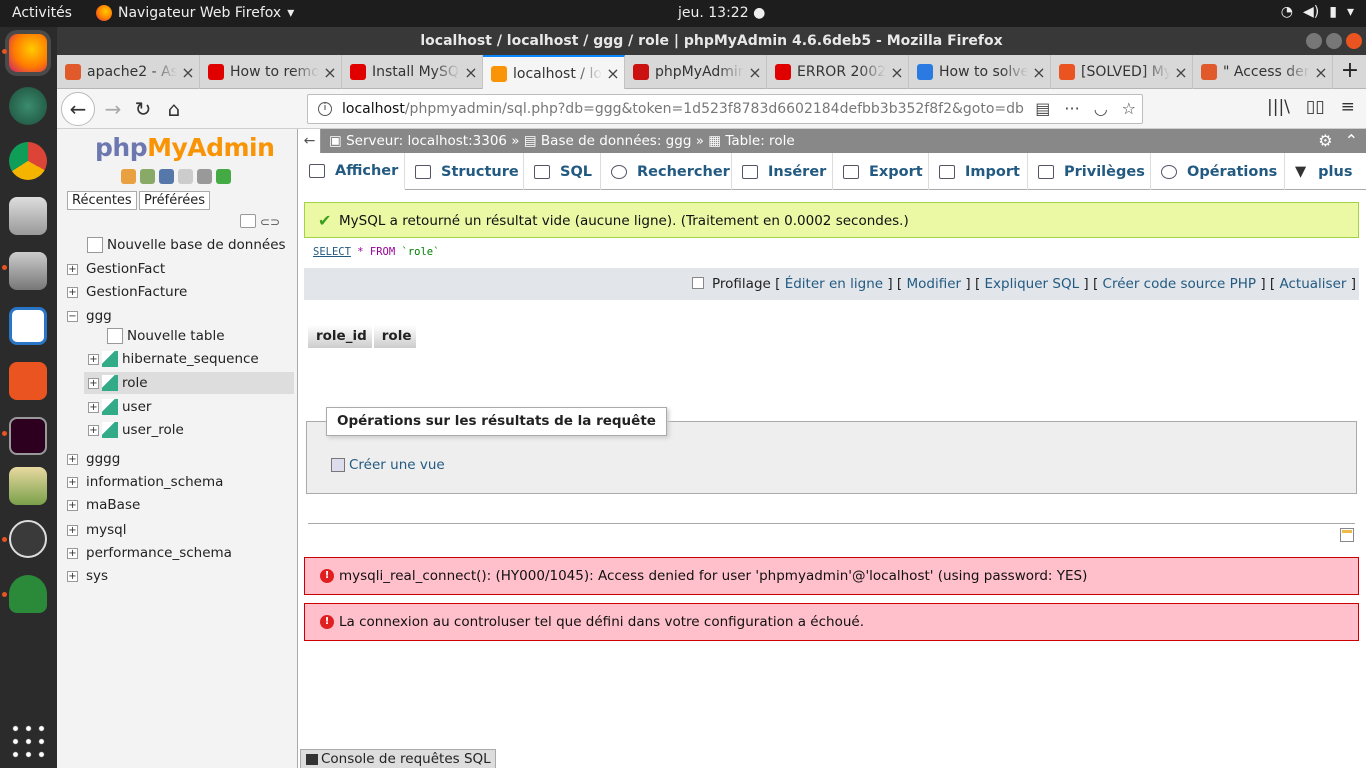 This screenshot has width=1366, height=768. I want to click on firefox-launcher-icon, so click(28, 53).